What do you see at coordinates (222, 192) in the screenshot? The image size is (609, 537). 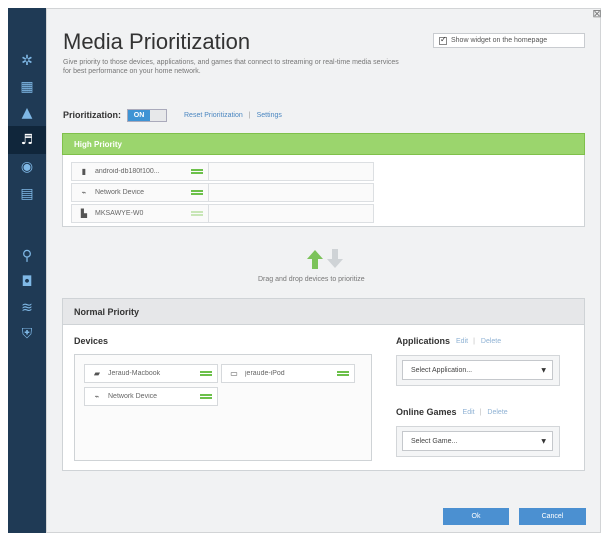 I see `high-priority-device-row: ⌁ Network Device` at bounding box center [222, 192].